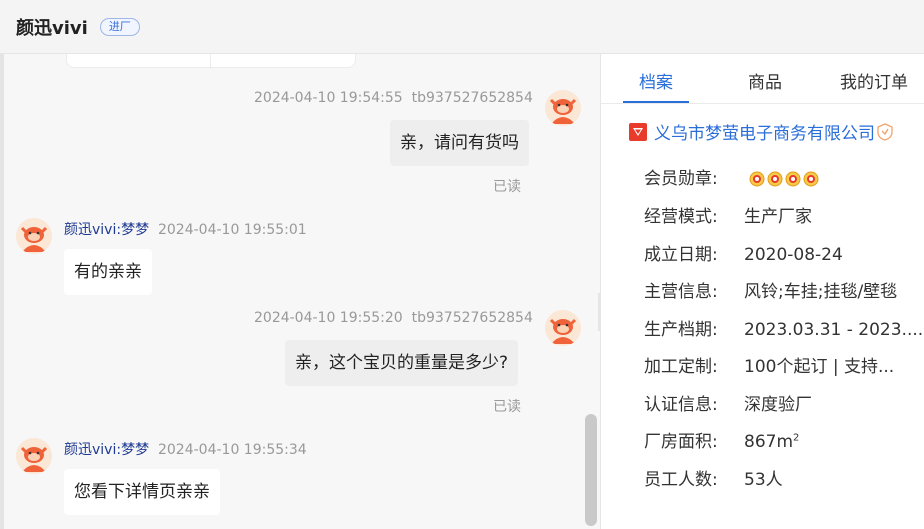  Describe the element at coordinates (731, 176) in the screenshot. I see `info-row-medals: 会员勋章:` at that location.